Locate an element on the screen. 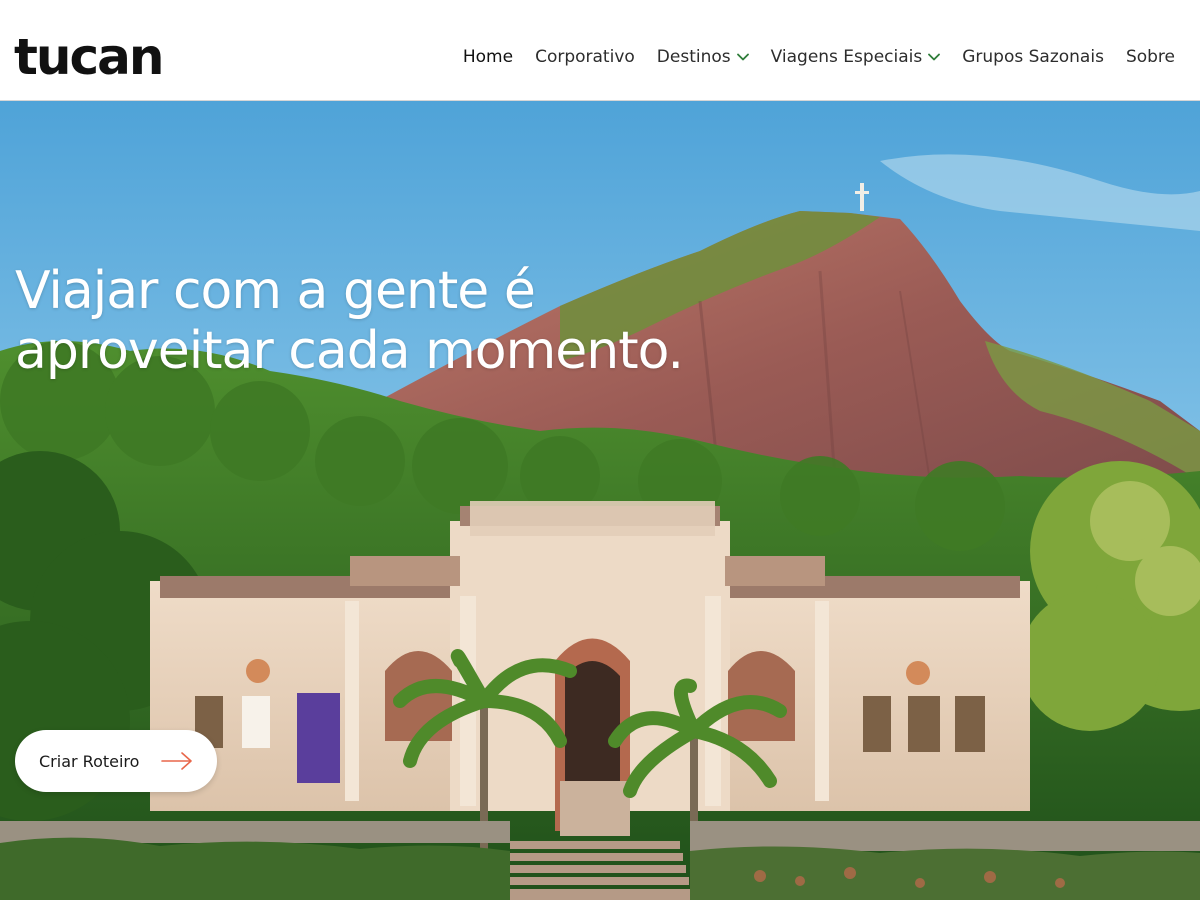 This screenshot has height=900, width=1200. hero-headline-line-1: Viajar com a gente é is located at coordinates (275, 291).